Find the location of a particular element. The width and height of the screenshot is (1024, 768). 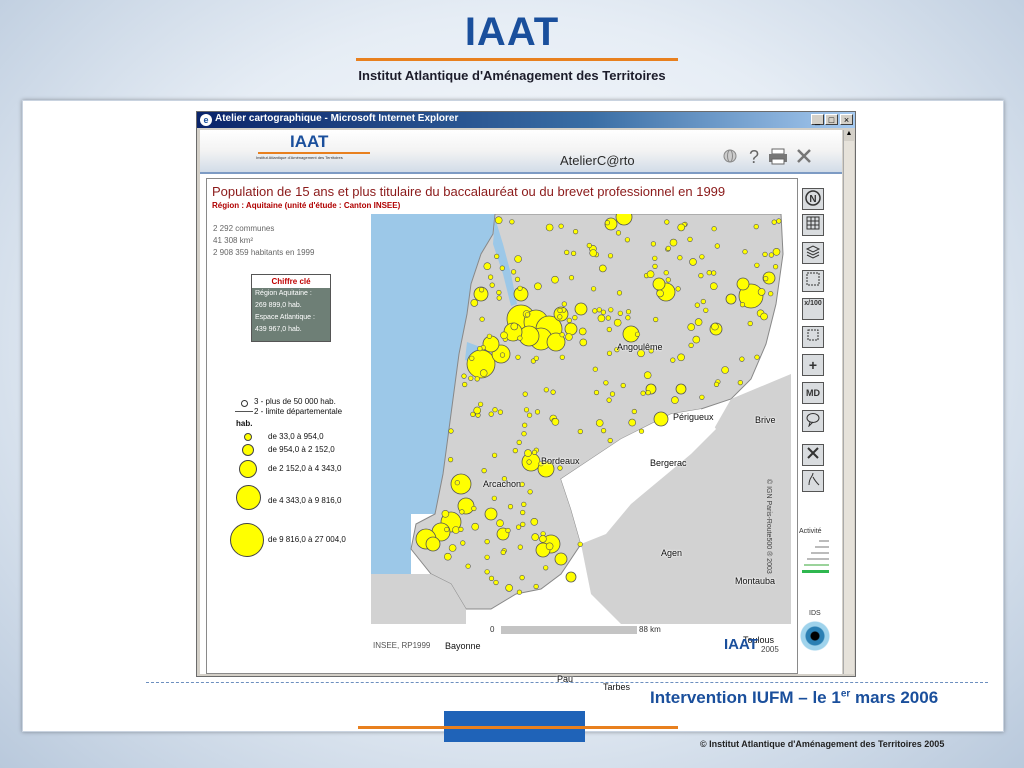

md-icon: MD is located at coordinates (813, 393).